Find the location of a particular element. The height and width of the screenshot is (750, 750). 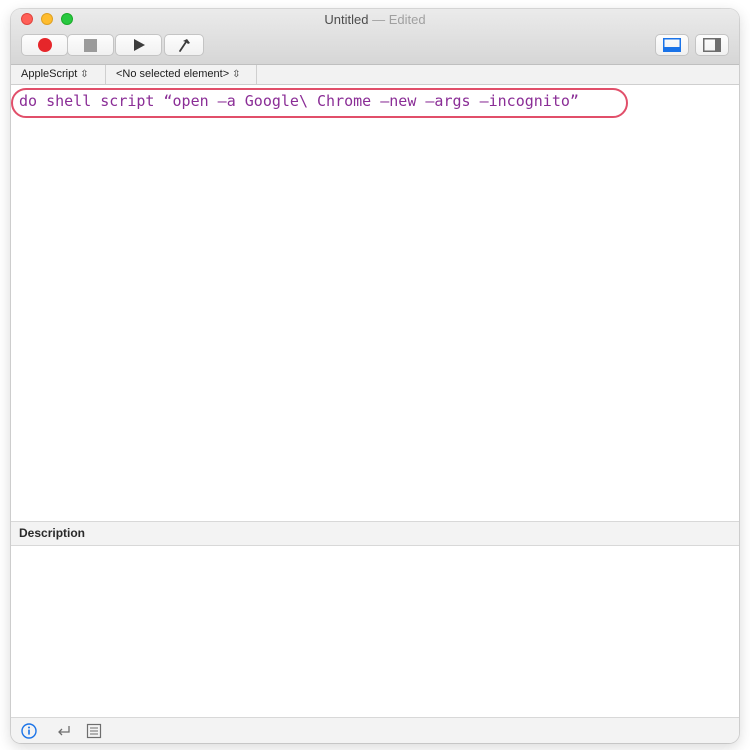

hammer-icon is located at coordinates (184, 45).